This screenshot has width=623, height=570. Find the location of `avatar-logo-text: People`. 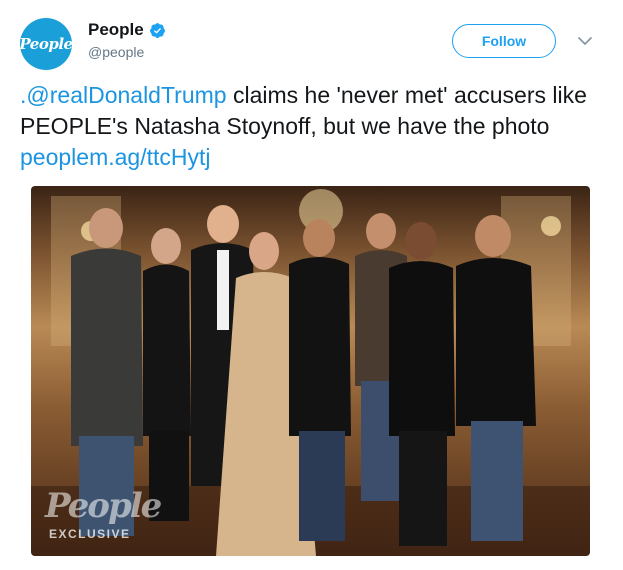

avatar-logo-text: People is located at coordinates (46, 44).